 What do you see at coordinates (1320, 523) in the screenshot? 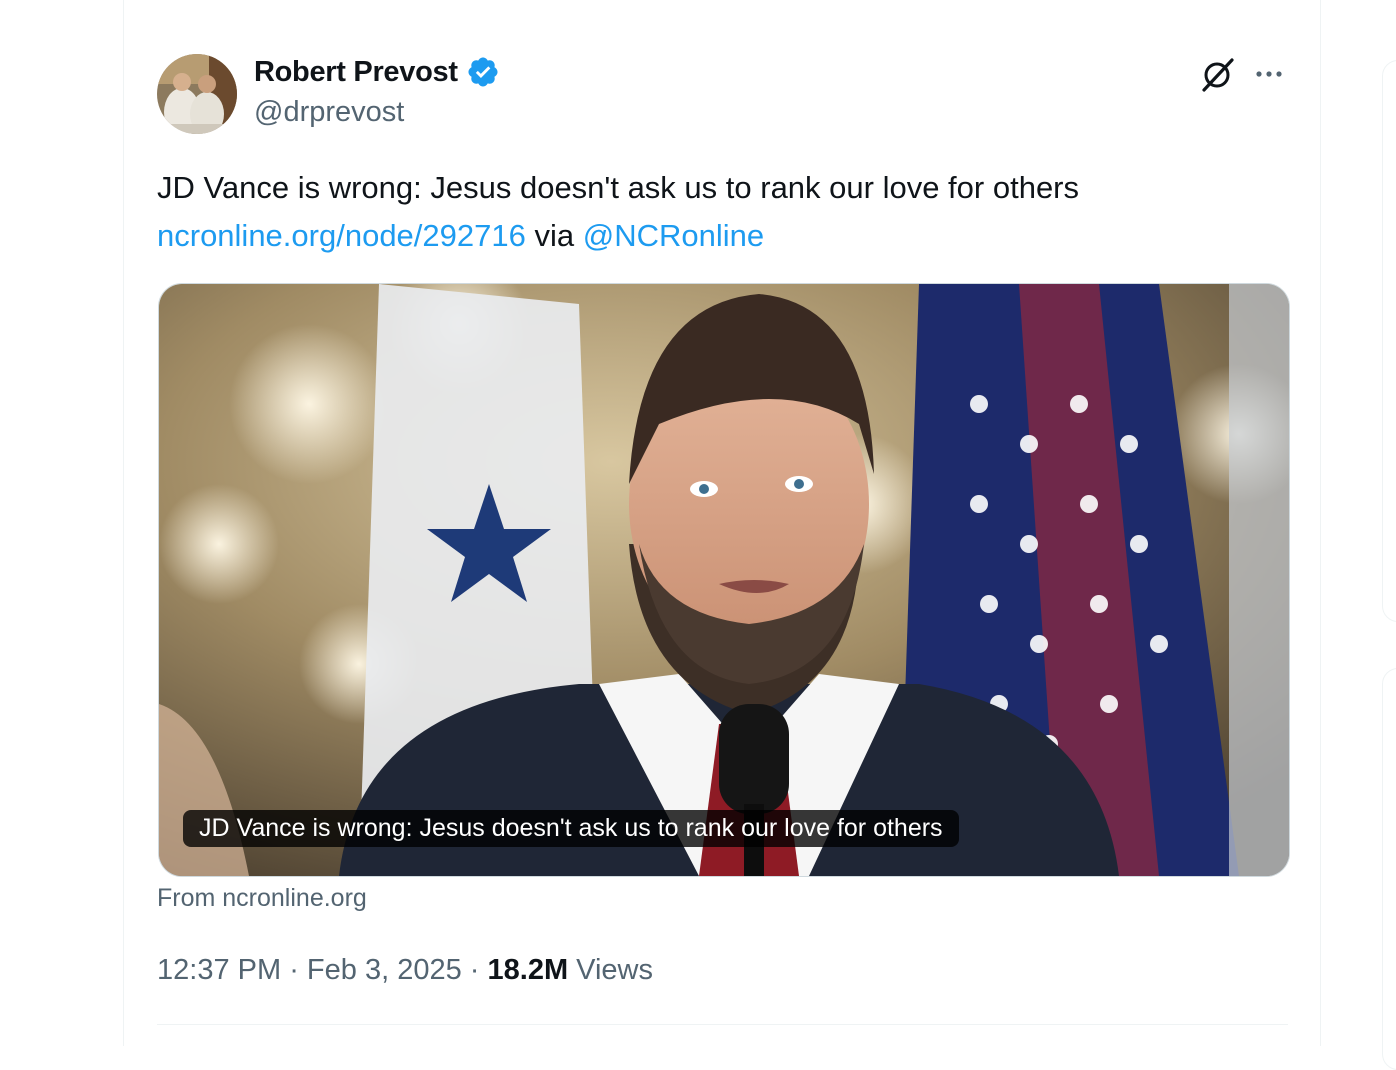
I see `timeline-right-border` at bounding box center [1320, 523].